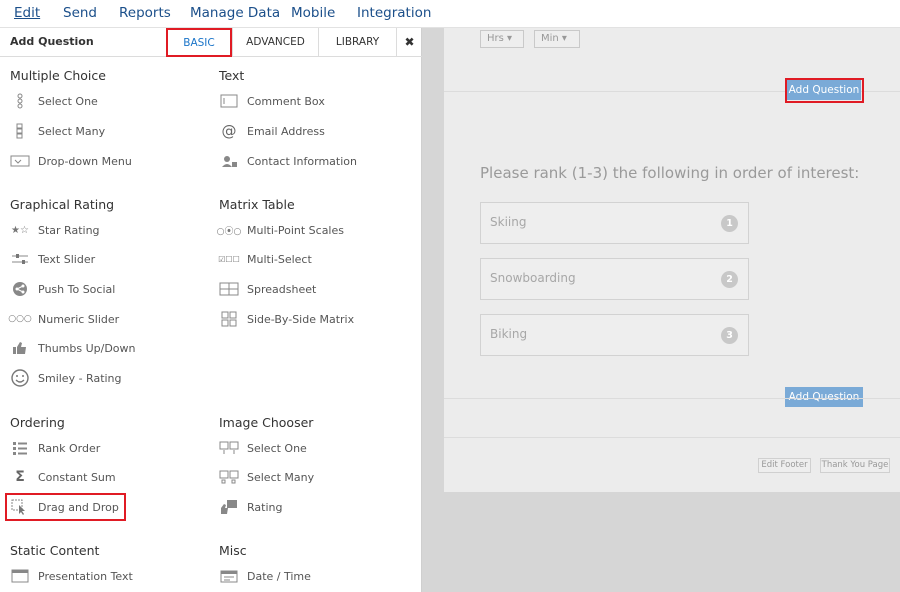 This screenshot has height=592, width=900. Describe the element at coordinates (20, 230) in the screenshot. I see `star-icon: ★☆` at that location.